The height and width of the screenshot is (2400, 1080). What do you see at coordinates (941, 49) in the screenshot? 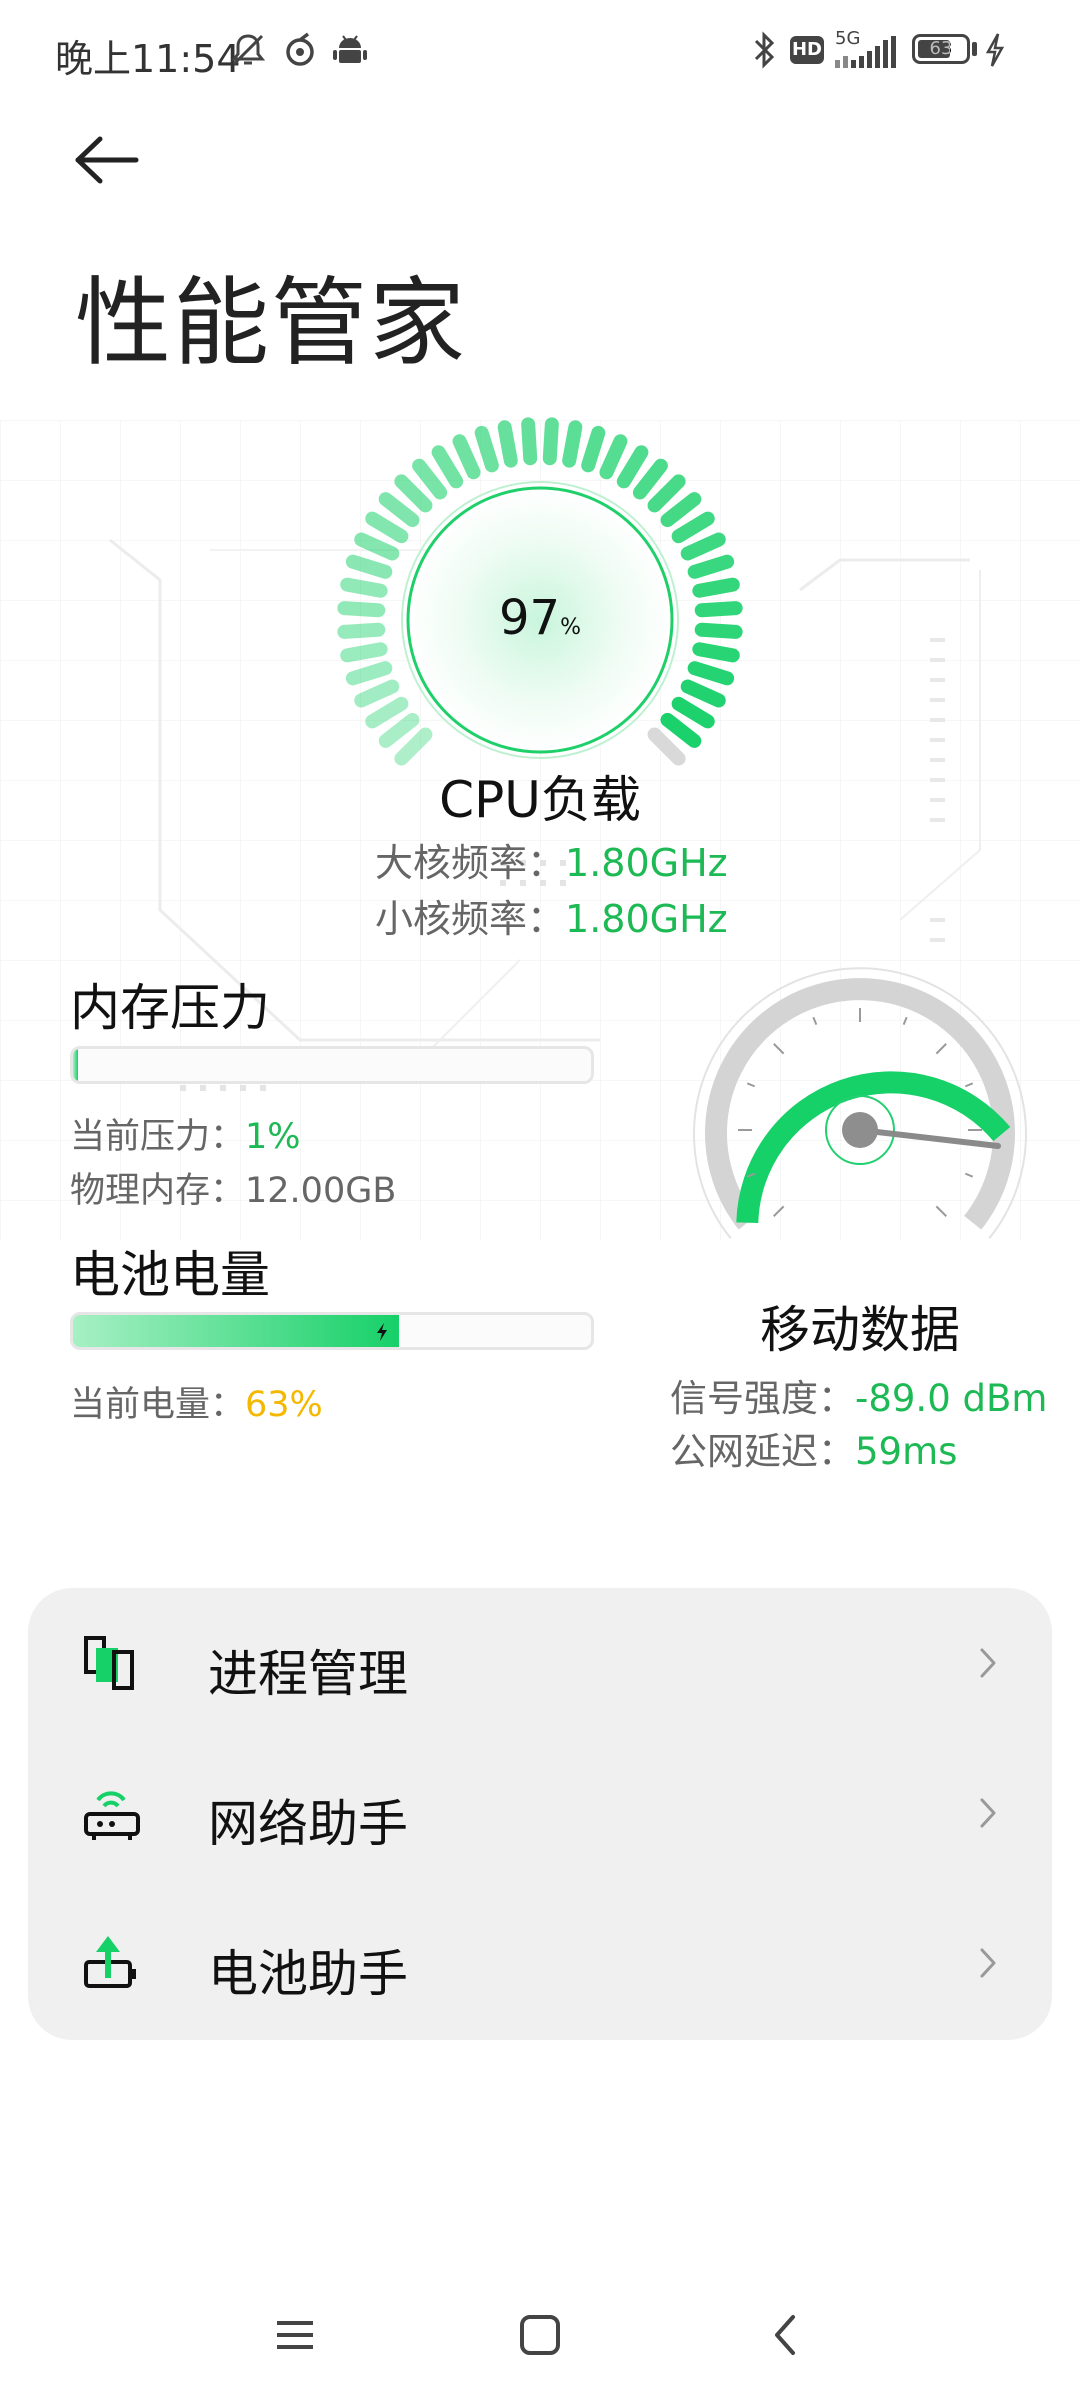
I see `battery-icon: 63` at bounding box center [941, 49].